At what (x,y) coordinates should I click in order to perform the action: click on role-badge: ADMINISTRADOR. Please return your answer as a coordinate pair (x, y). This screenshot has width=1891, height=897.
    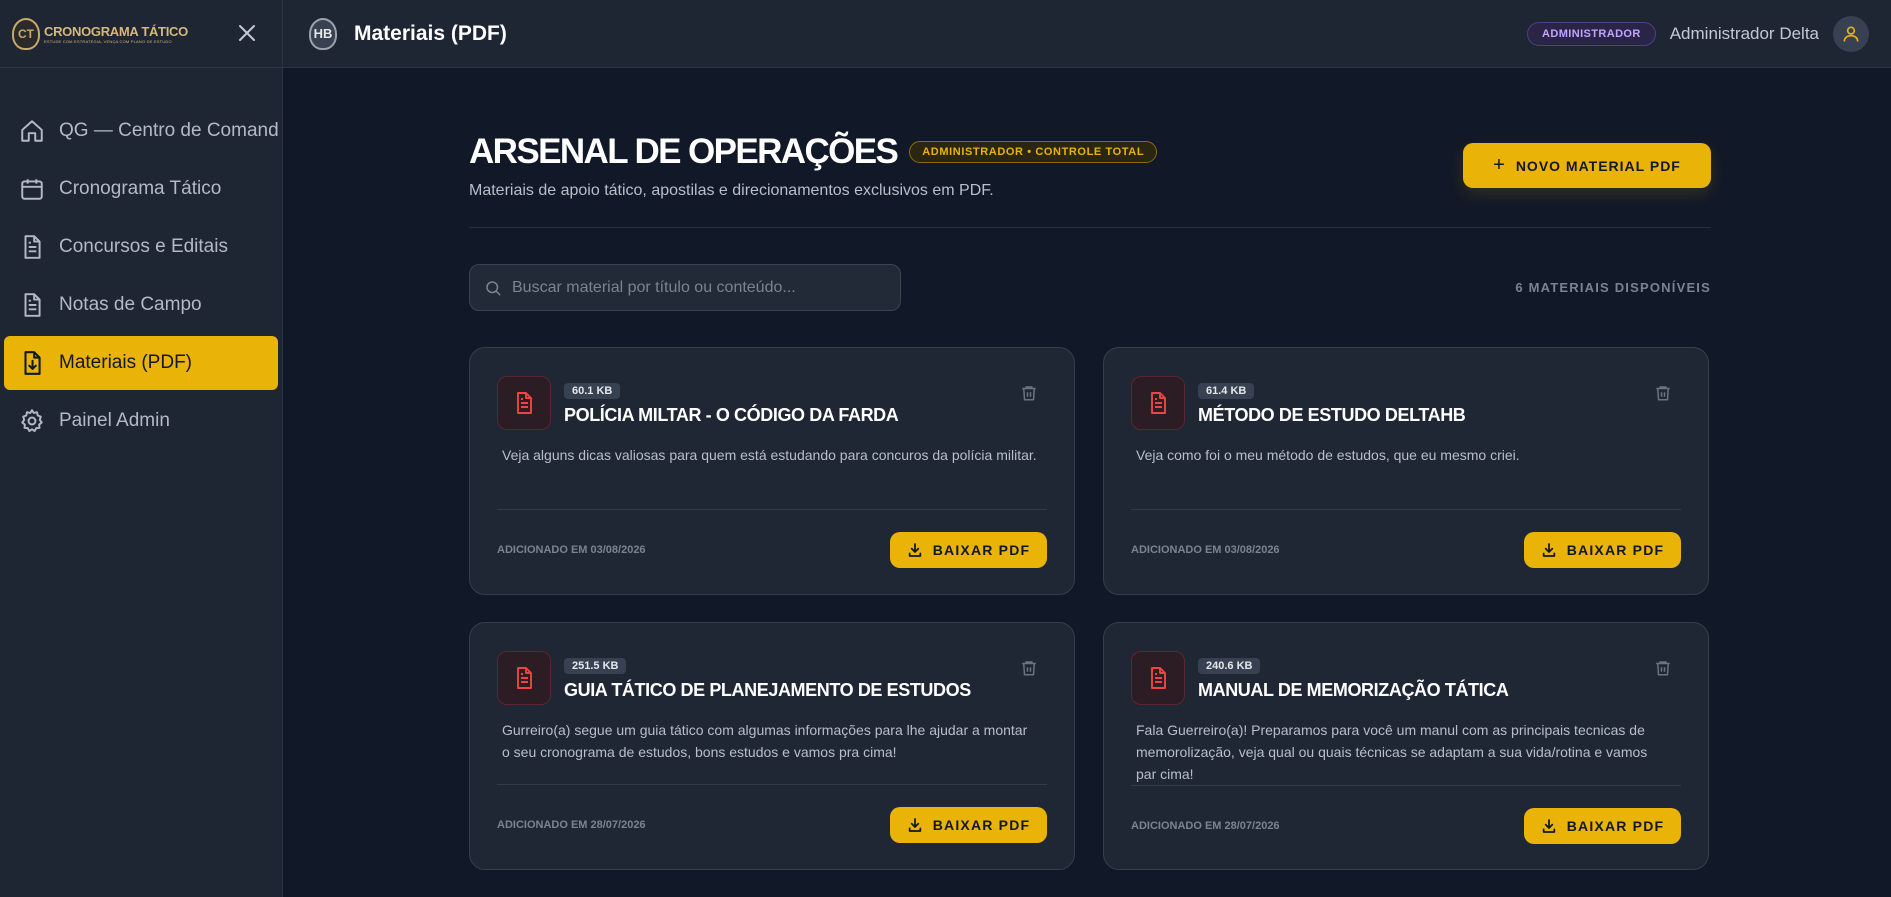
    Looking at the image, I should click on (1591, 33).